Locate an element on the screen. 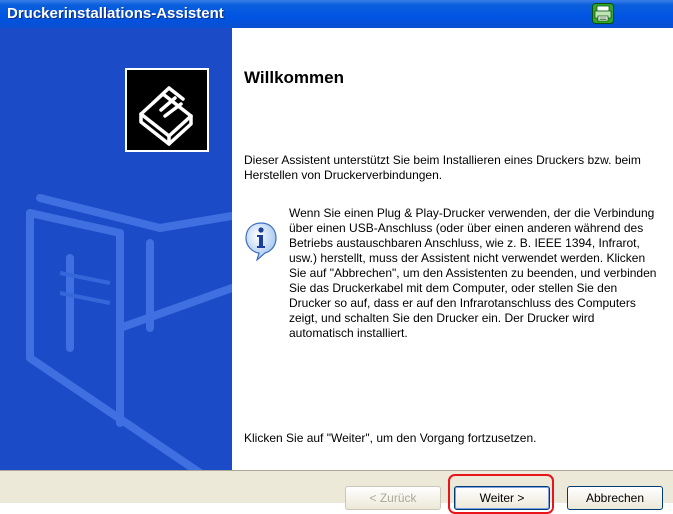 The width and height of the screenshot is (673, 514). printer-window-icon is located at coordinates (603, 13).